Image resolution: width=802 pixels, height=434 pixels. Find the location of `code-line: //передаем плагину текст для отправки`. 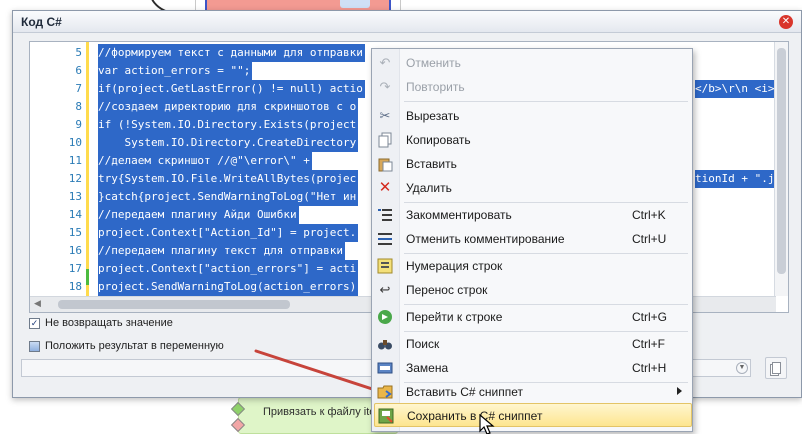

code-line: //передаем плагину текст для отправки is located at coordinates (222, 251).